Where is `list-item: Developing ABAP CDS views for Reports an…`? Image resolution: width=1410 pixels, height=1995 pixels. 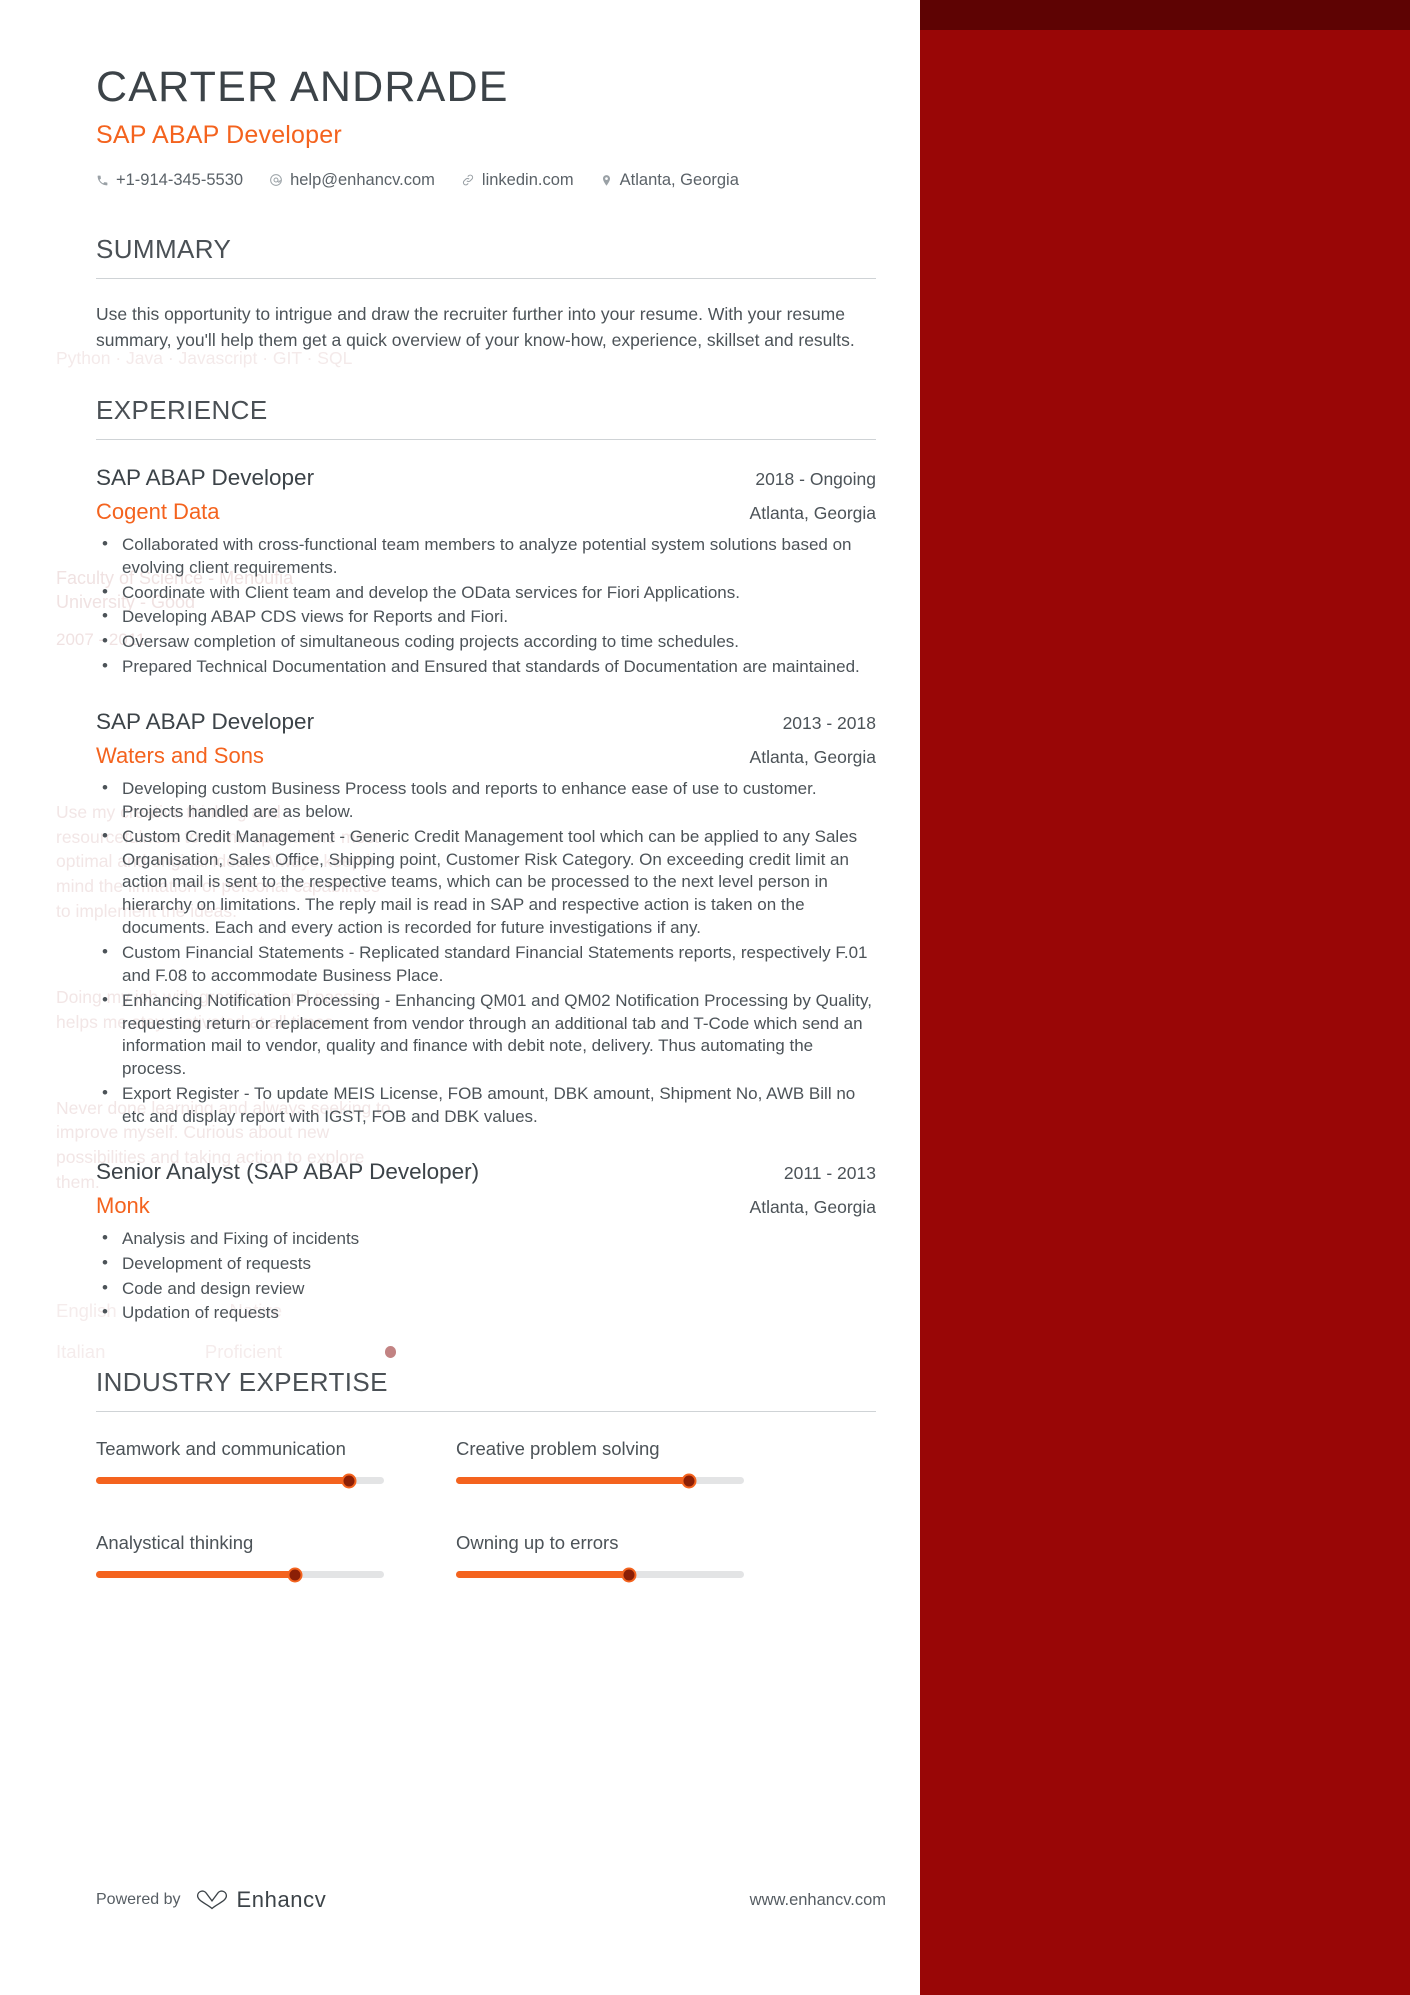
list-item: Developing ABAP CDS views for Reports an… is located at coordinates (486, 617).